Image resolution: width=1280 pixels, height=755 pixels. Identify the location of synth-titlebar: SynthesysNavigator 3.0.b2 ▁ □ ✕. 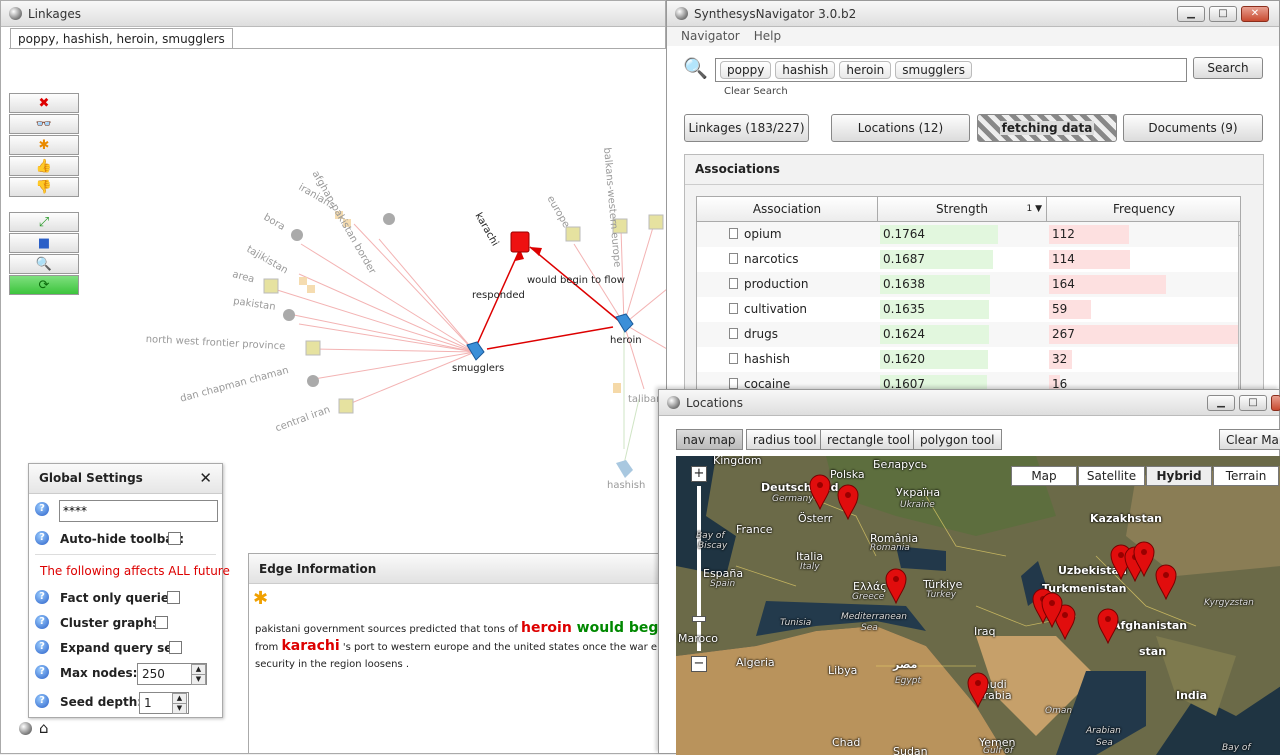
(973, 14).